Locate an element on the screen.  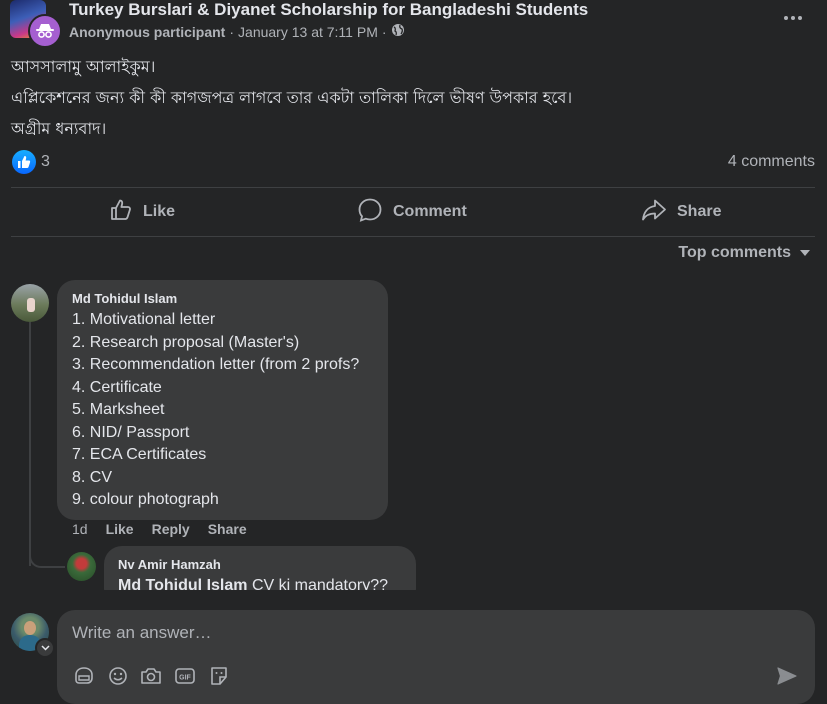
comment-line: 6. NID/ Passport is located at coordinates (131, 432).